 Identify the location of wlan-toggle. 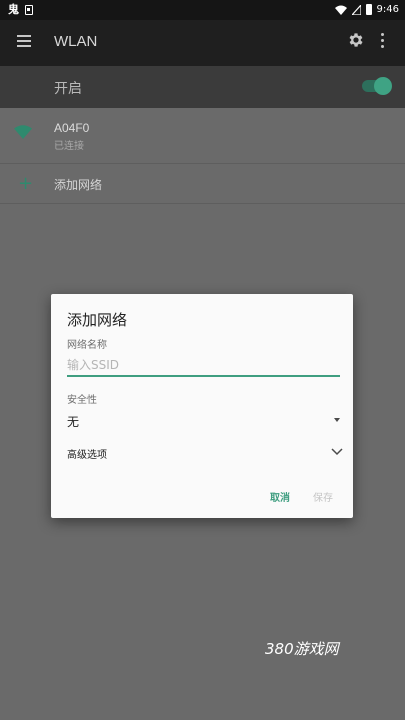
(377, 86).